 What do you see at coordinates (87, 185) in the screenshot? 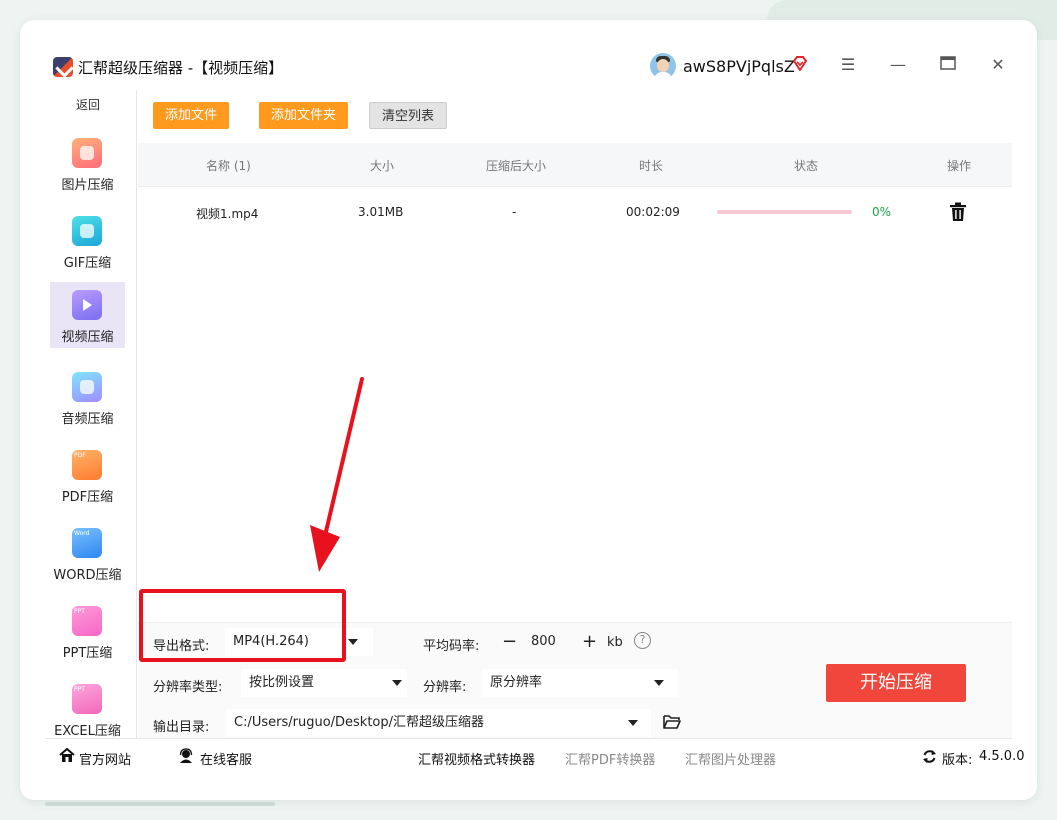
I see `sidebar-item-label: 图片压缩` at bounding box center [87, 185].